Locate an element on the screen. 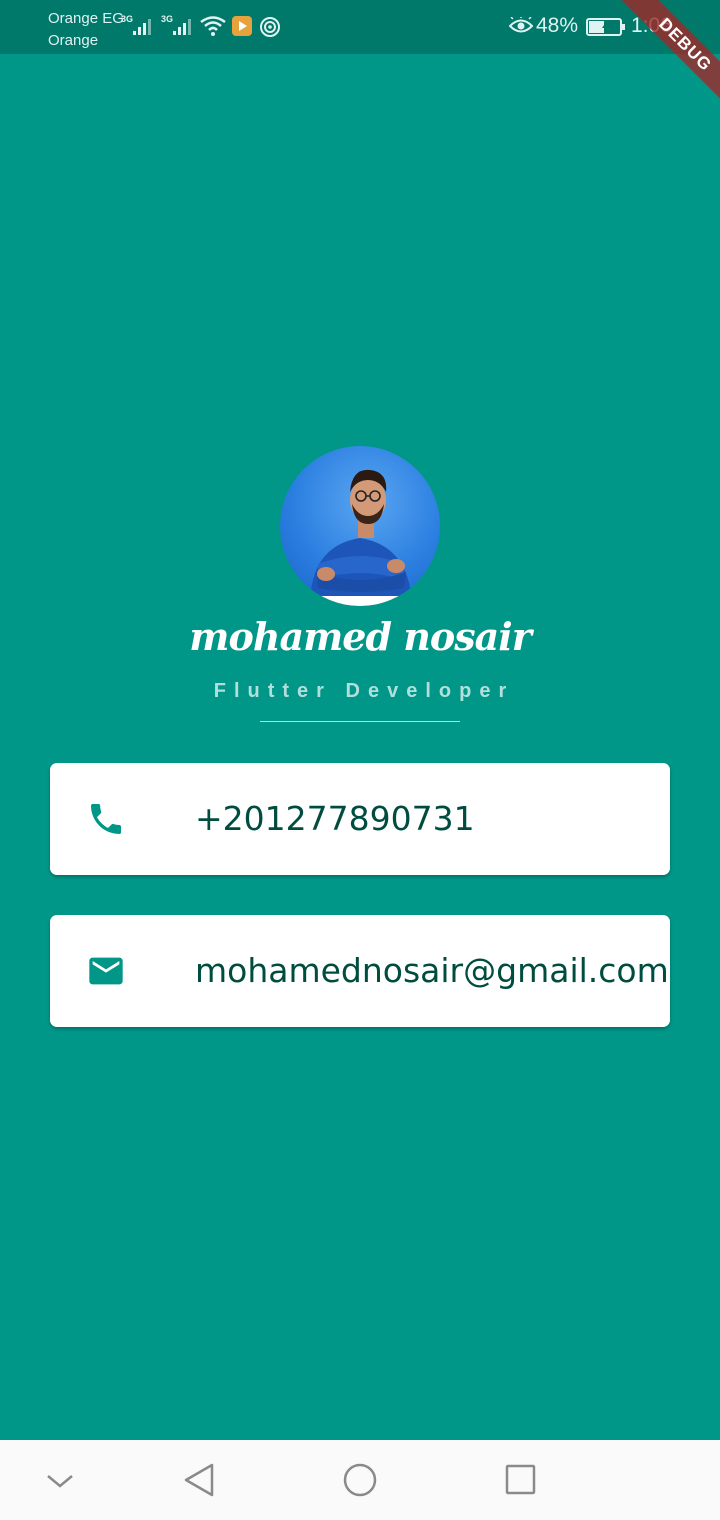 The image size is (720, 1520). system-nav-bar is located at coordinates (360, 1480).